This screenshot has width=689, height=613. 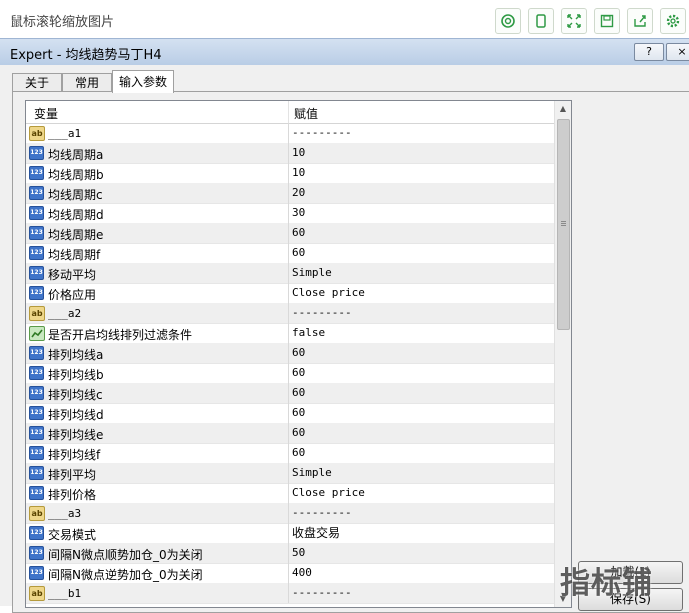 I want to click on save-icon, so click(x=607, y=21).